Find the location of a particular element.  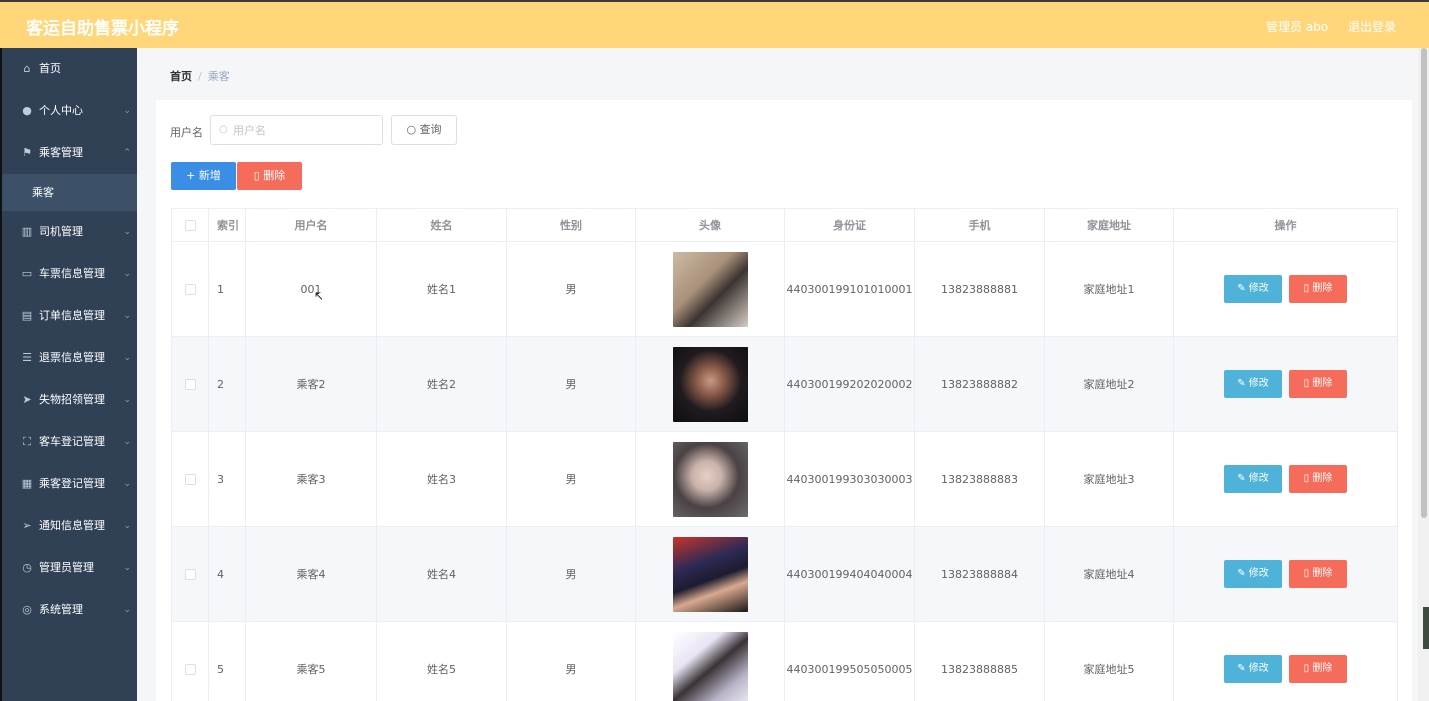

cell-avatar is located at coordinates (710, 384).